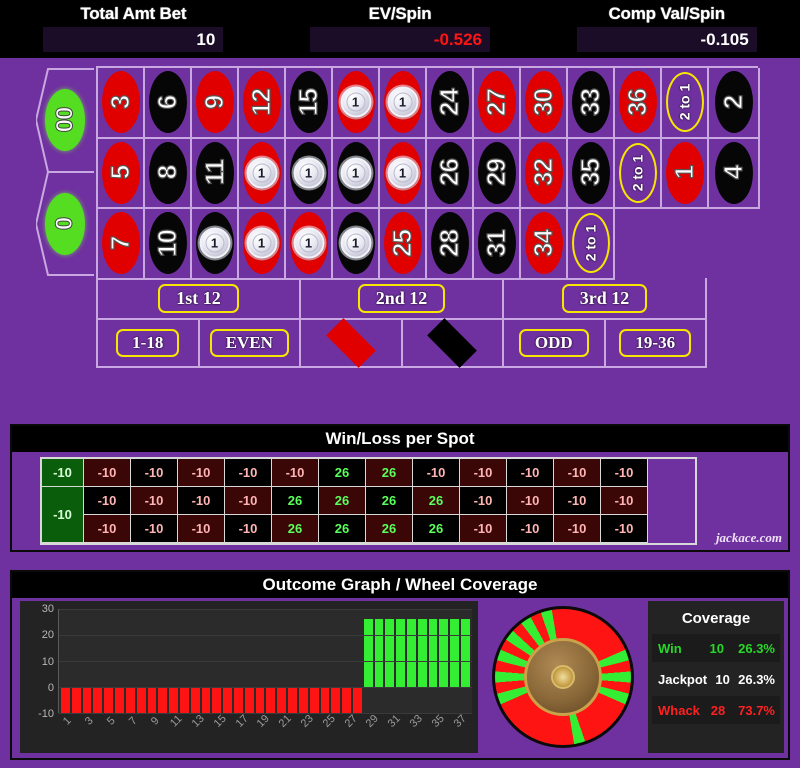 This screenshot has width=800, height=768. What do you see at coordinates (168, 103) in the screenshot?
I see `bet-cell-6: 6` at bounding box center [168, 103].